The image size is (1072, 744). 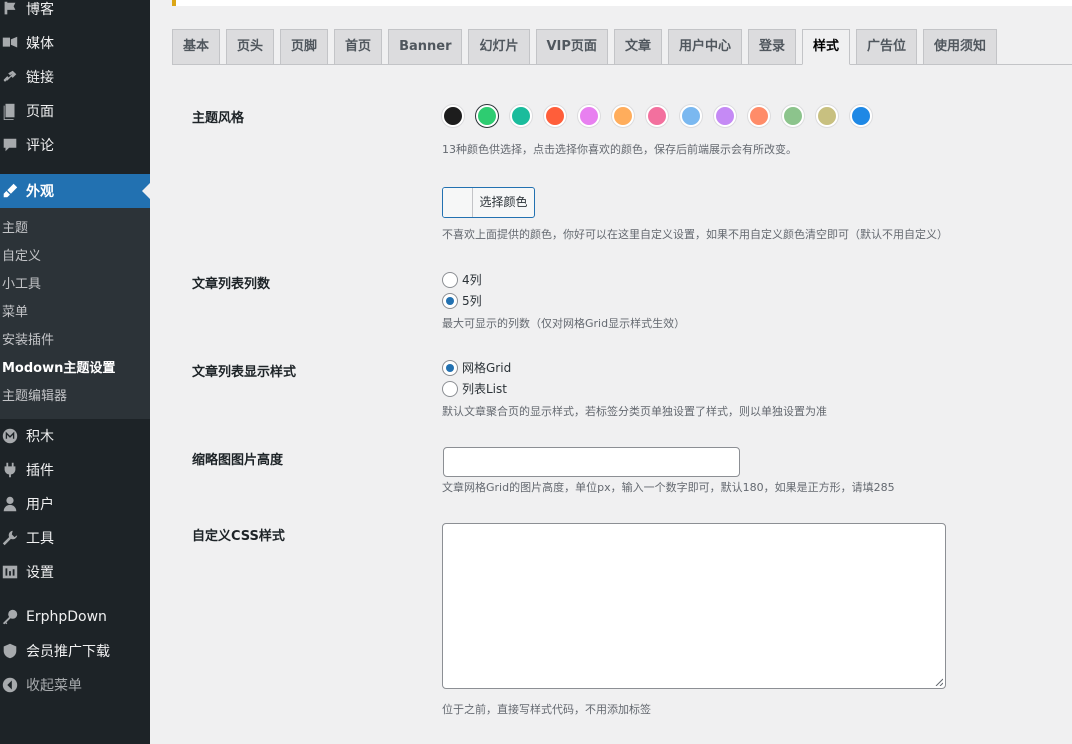 What do you see at coordinates (75, 572) in the screenshot?
I see `menu-item-settings: 设置` at bounding box center [75, 572].